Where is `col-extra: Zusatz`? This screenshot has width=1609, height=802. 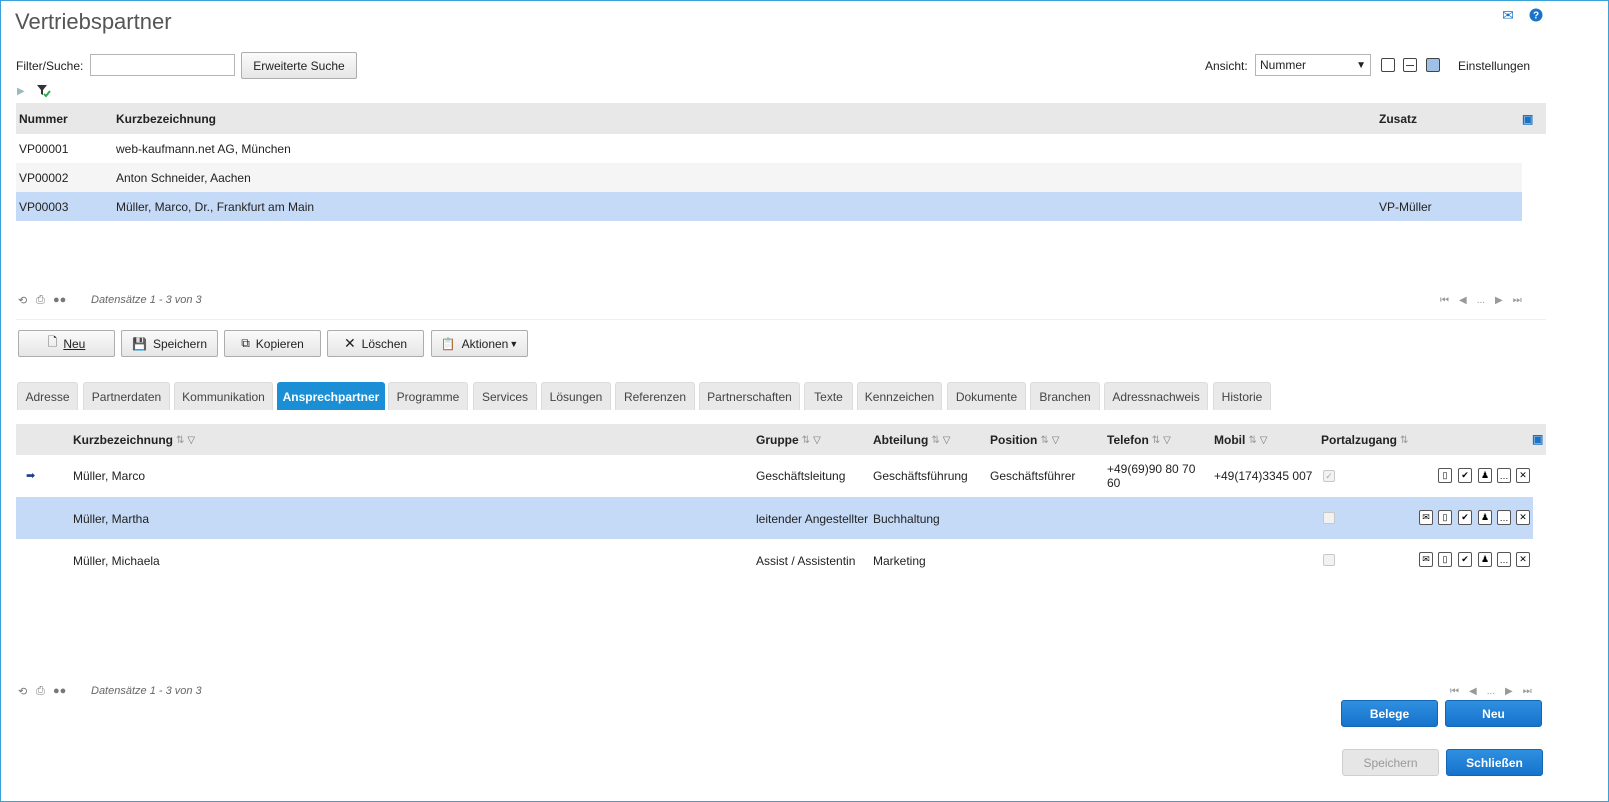 col-extra: Zusatz is located at coordinates (1398, 119).